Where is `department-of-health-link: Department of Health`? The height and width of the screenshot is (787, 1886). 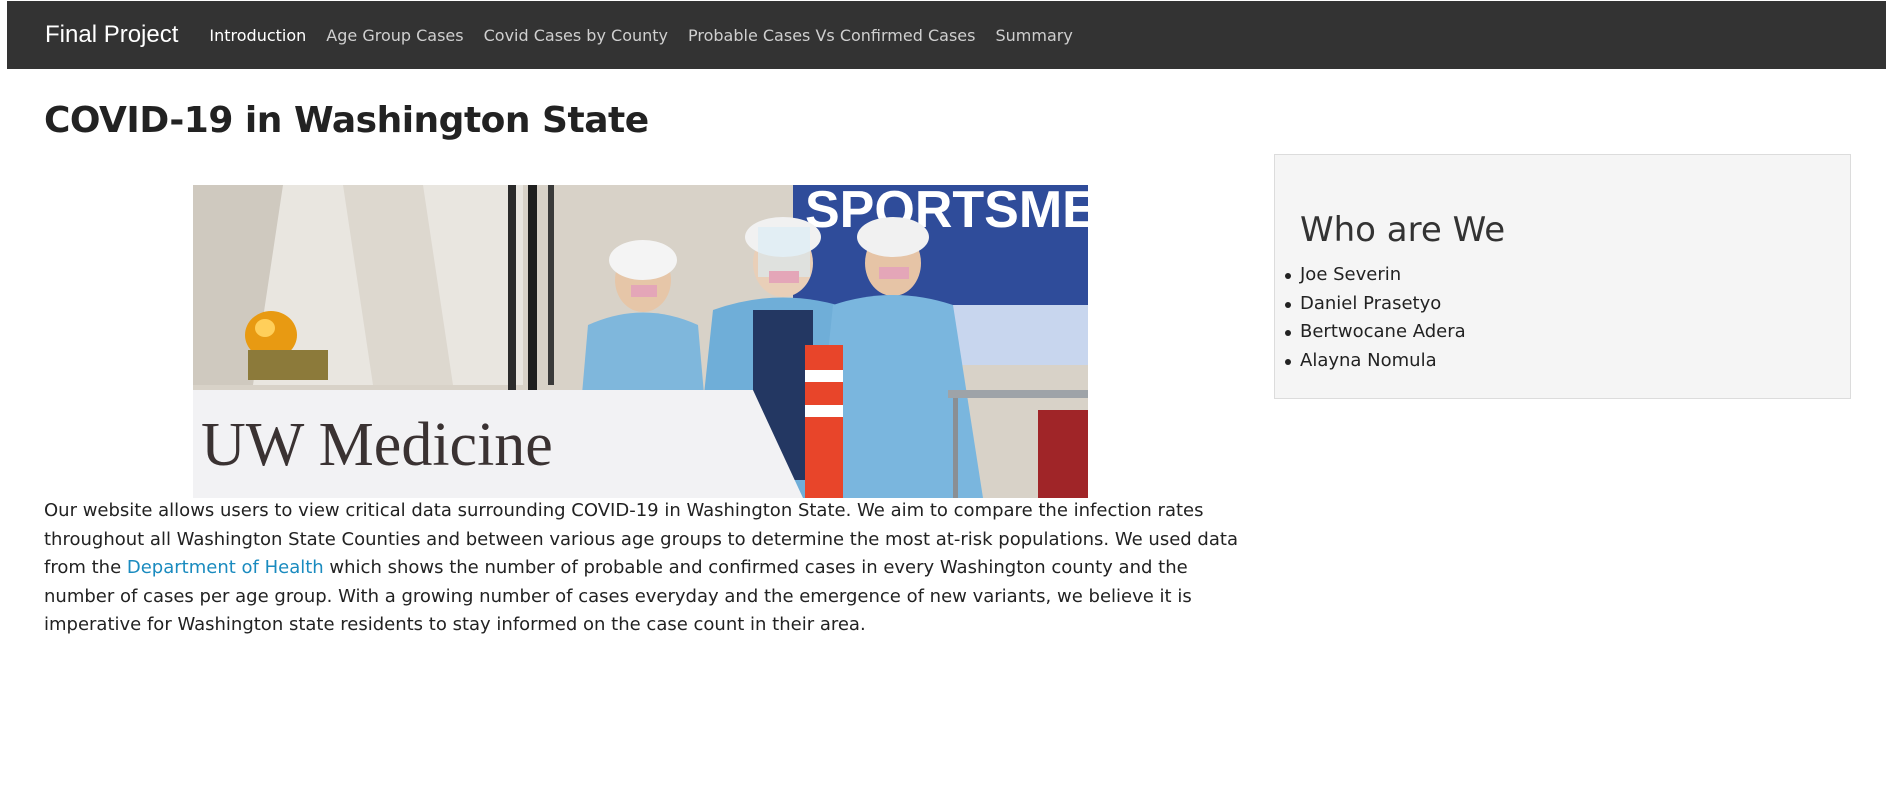 department-of-health-link: Department of Health is located at coordinates (225, 567).